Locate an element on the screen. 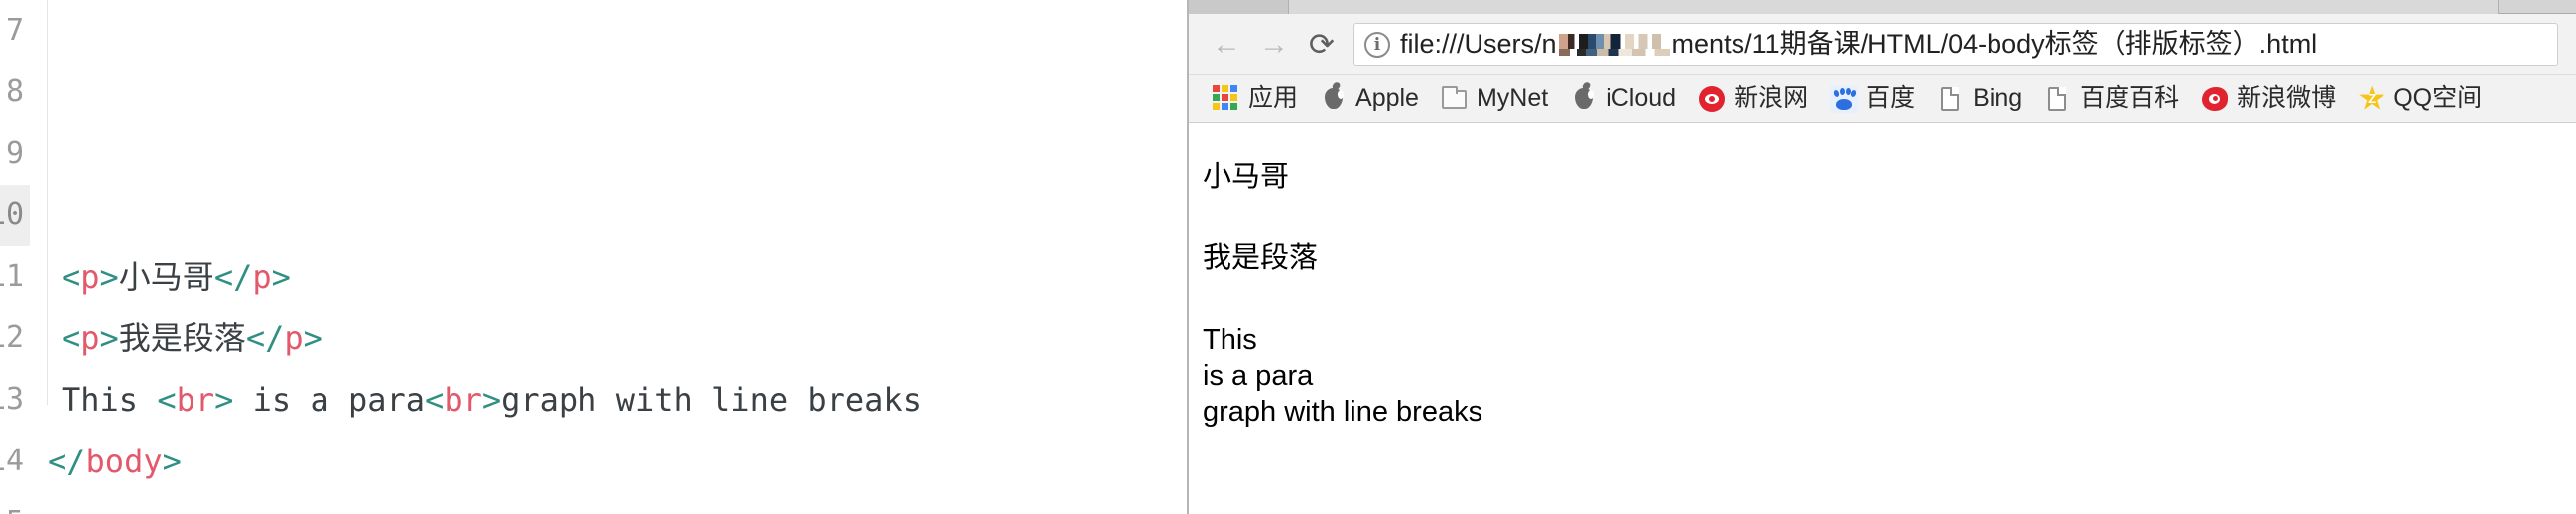  bookmark-item: 应用 is located at coordinates (1255, 99).